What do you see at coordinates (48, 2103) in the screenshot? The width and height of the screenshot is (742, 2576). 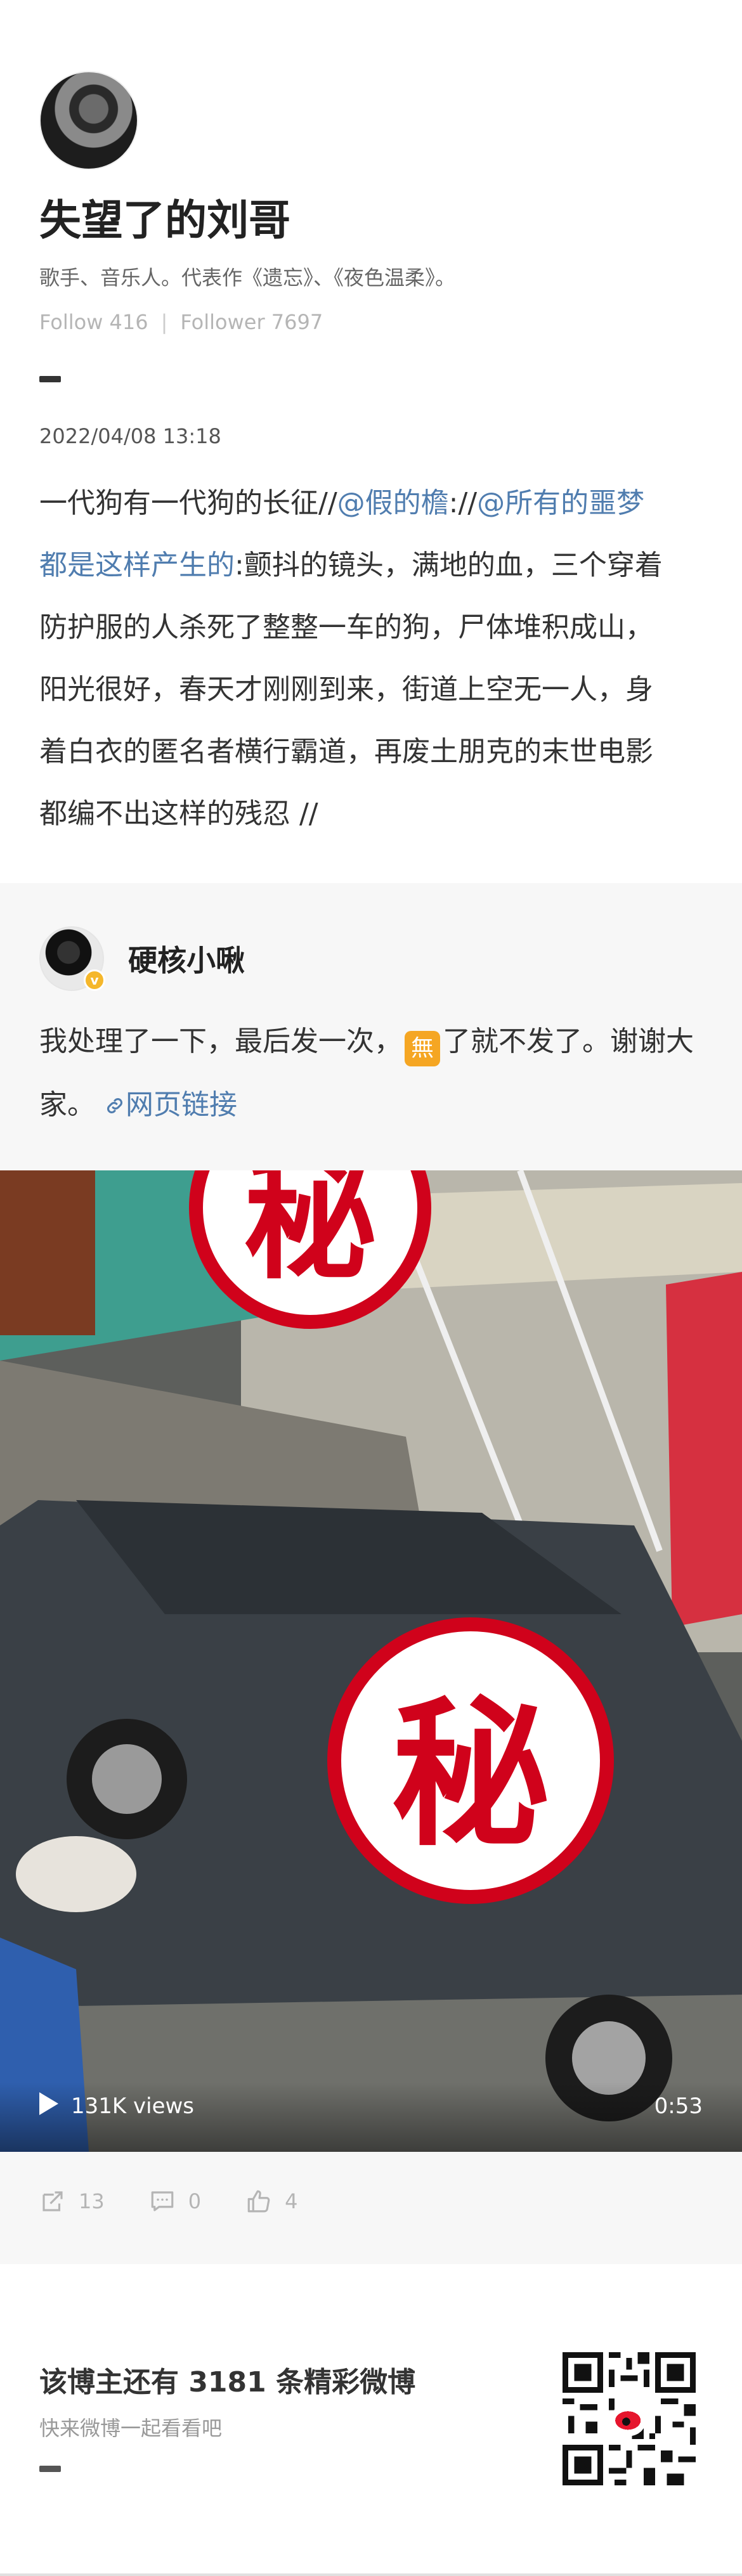 I see `play-icon` at bounding box center [48, 2103].